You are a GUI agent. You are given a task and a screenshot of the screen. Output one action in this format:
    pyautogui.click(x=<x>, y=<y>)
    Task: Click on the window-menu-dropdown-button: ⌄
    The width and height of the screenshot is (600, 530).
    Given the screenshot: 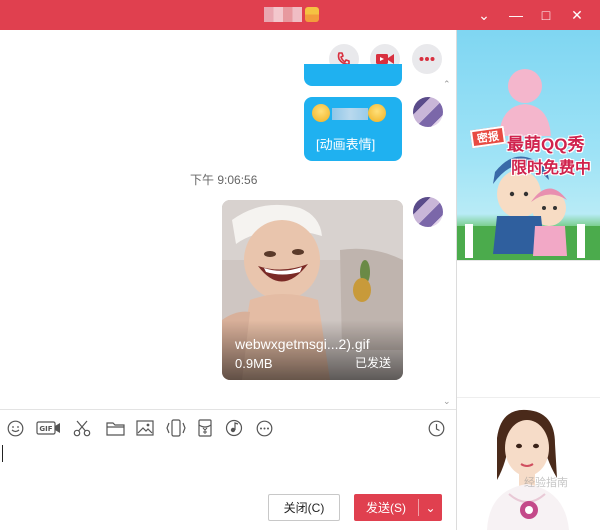 What is the action you would take?
    pyautogui.click(x=484, y=15)
    